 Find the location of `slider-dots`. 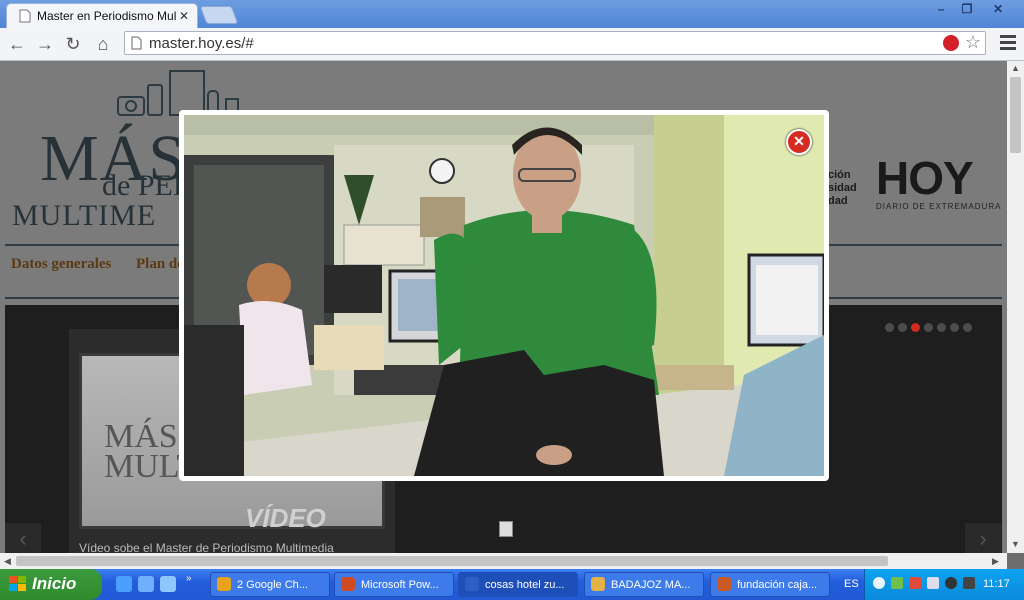

slider-dots is located at coordinates (928, 327).